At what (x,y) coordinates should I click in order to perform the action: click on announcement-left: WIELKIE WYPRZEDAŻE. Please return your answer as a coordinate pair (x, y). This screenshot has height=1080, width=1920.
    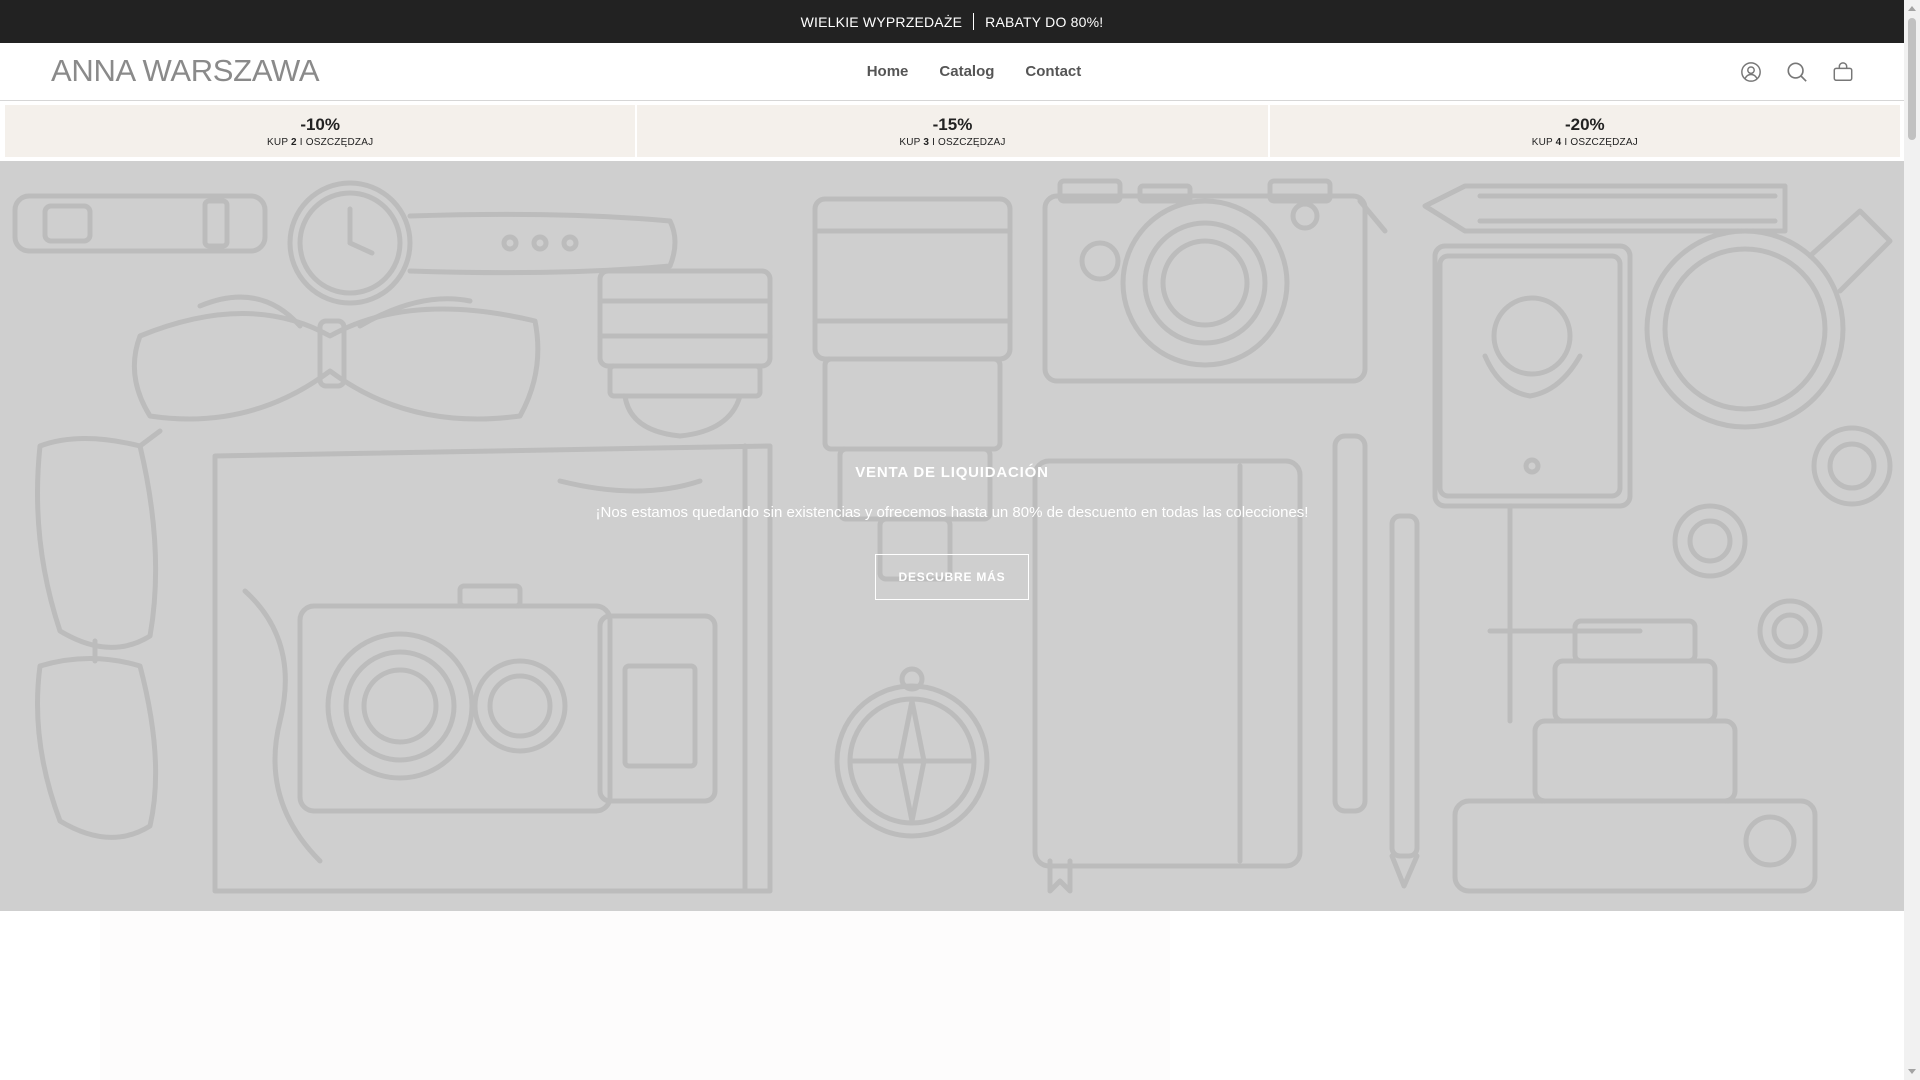
    Looking at the image, I should click on (881, 21).